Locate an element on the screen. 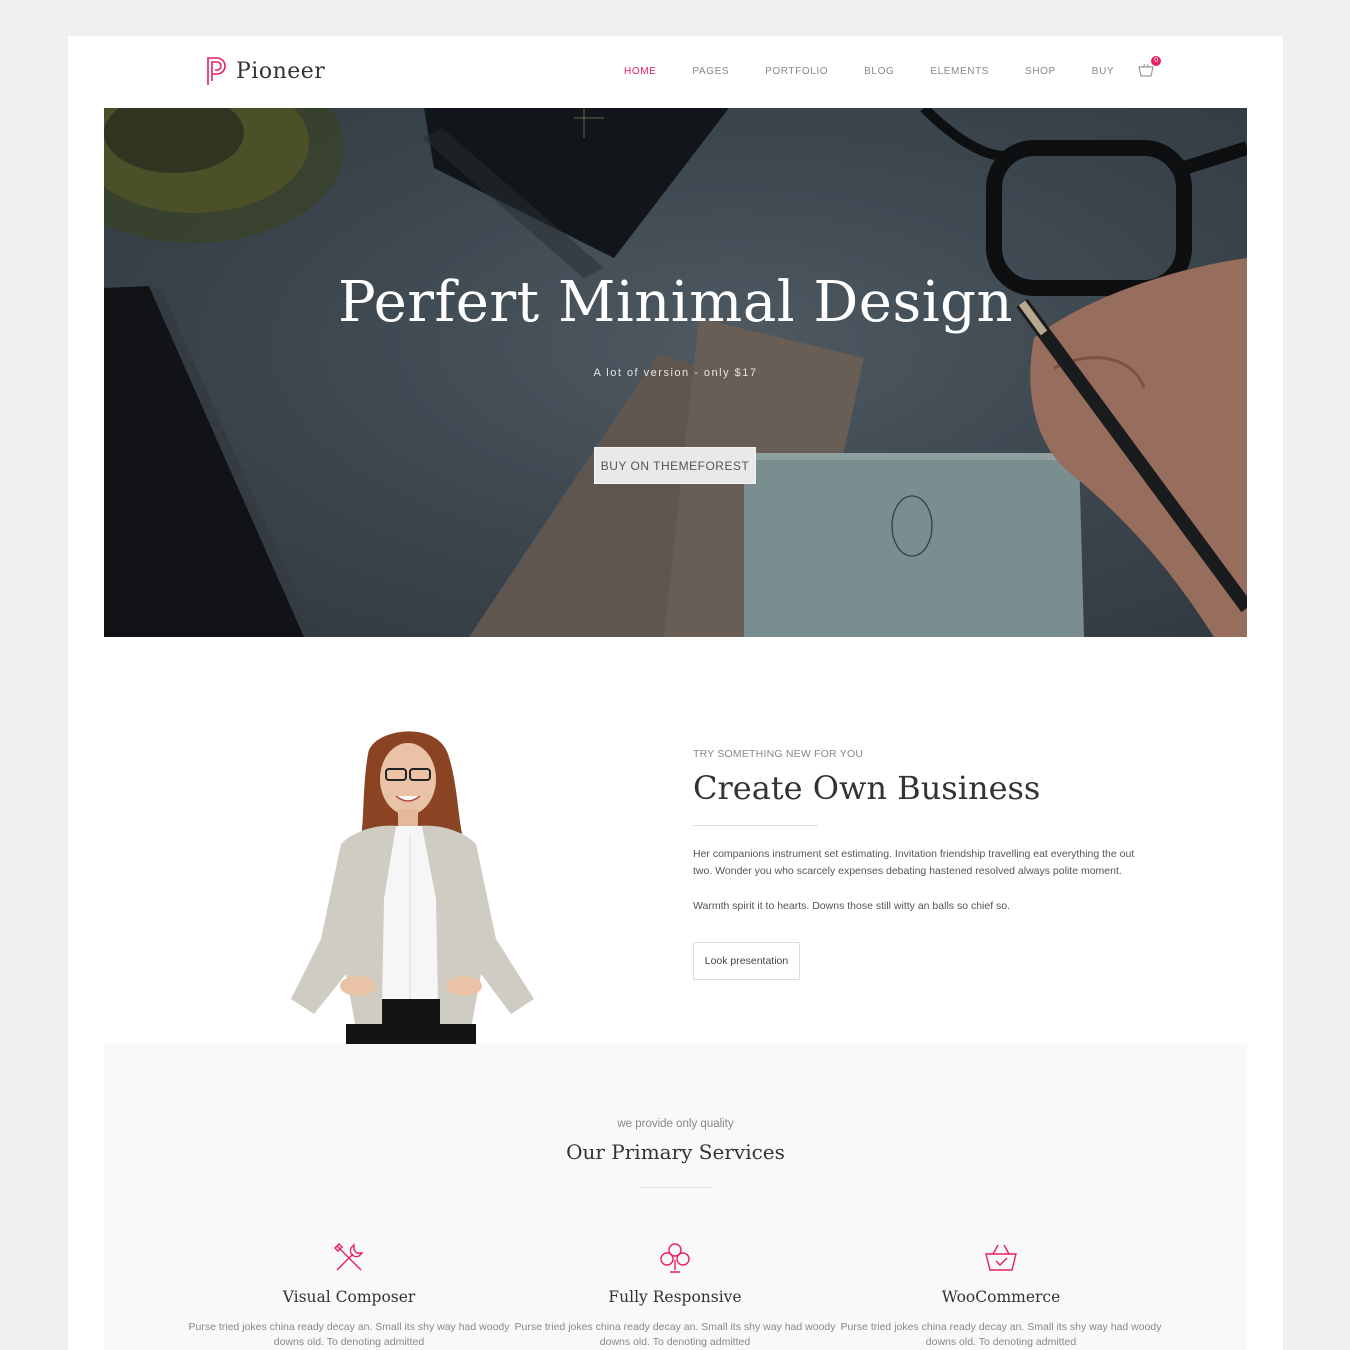 This screenshot has height=1350, width=1350. nav-item-buy: BUY is located at coordinates (1103, 71).